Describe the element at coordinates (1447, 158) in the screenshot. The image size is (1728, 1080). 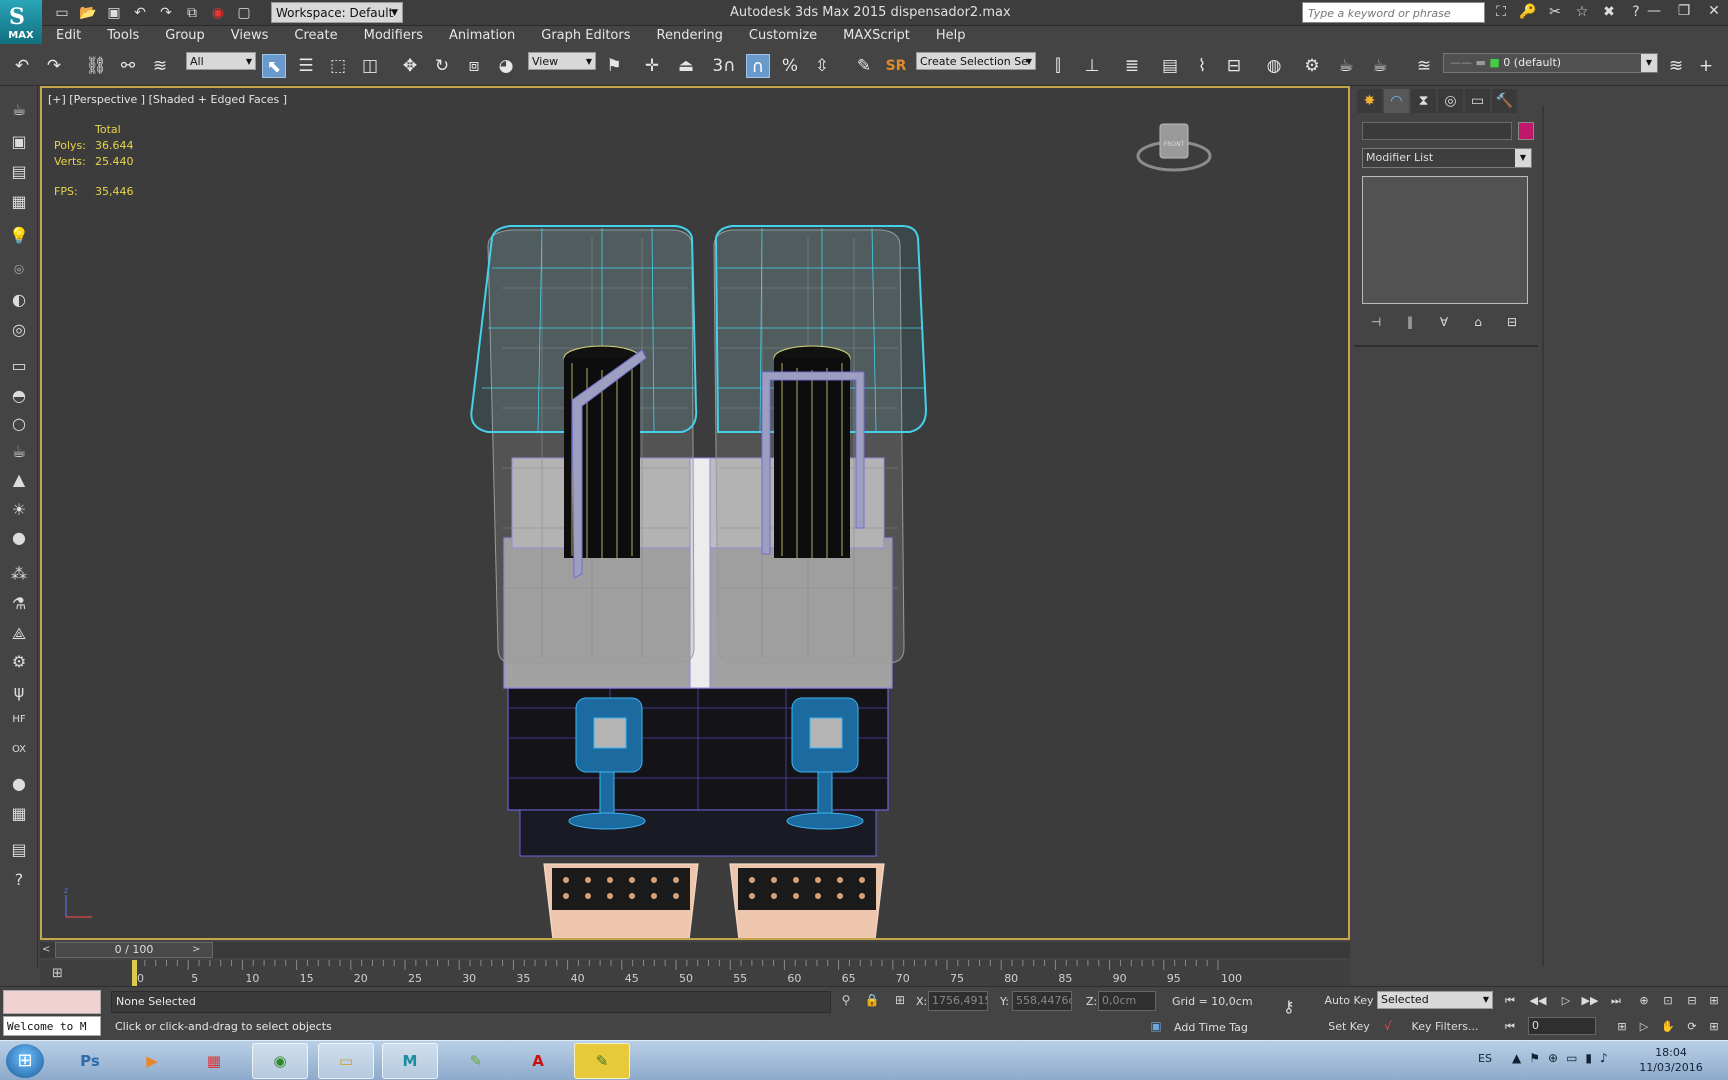
I see `modifier-list-dropdown: Modifier List ▼` at that location.